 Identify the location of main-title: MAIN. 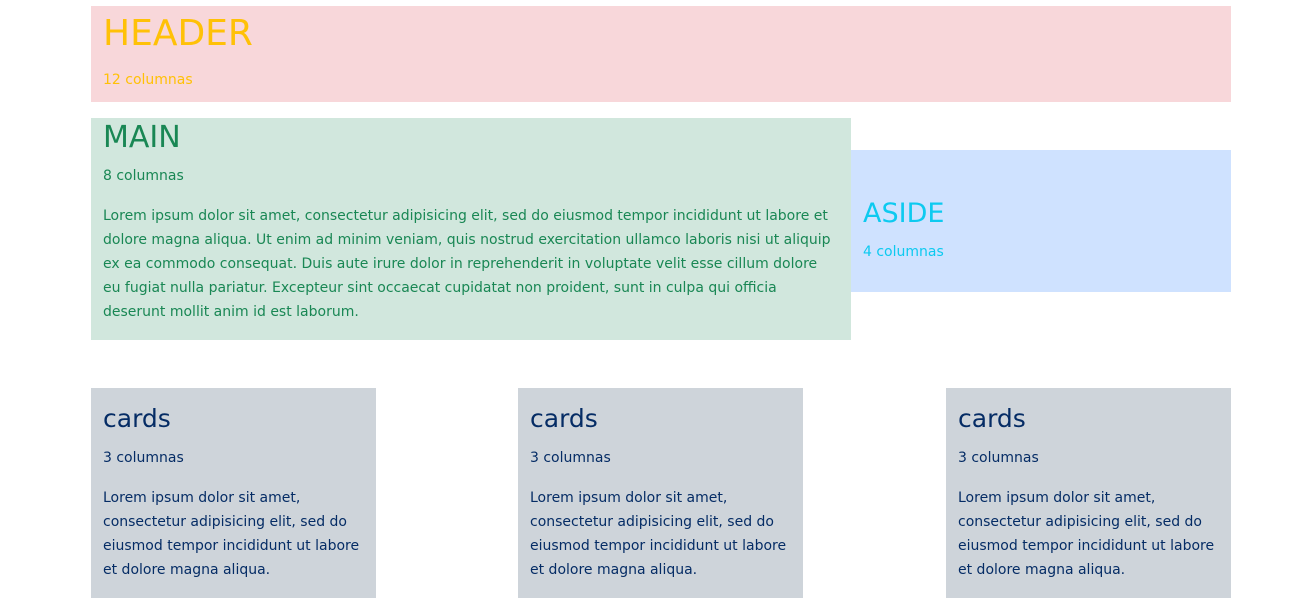
(142, 137).